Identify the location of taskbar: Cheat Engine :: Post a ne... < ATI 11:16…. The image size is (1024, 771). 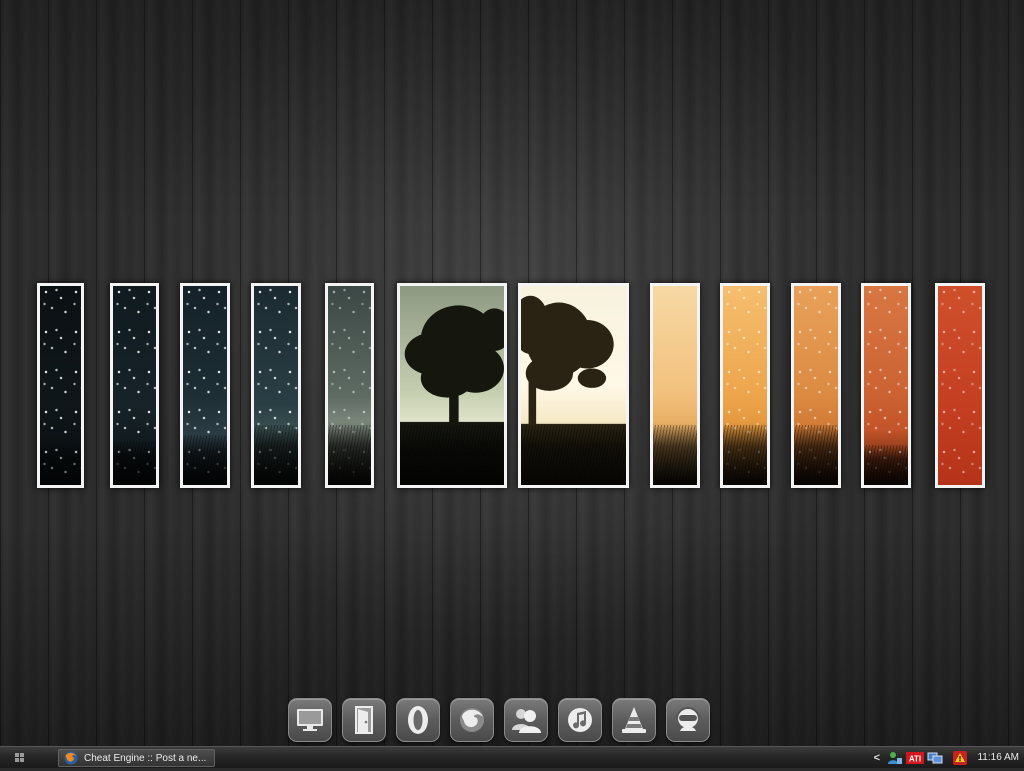
(512, 757).